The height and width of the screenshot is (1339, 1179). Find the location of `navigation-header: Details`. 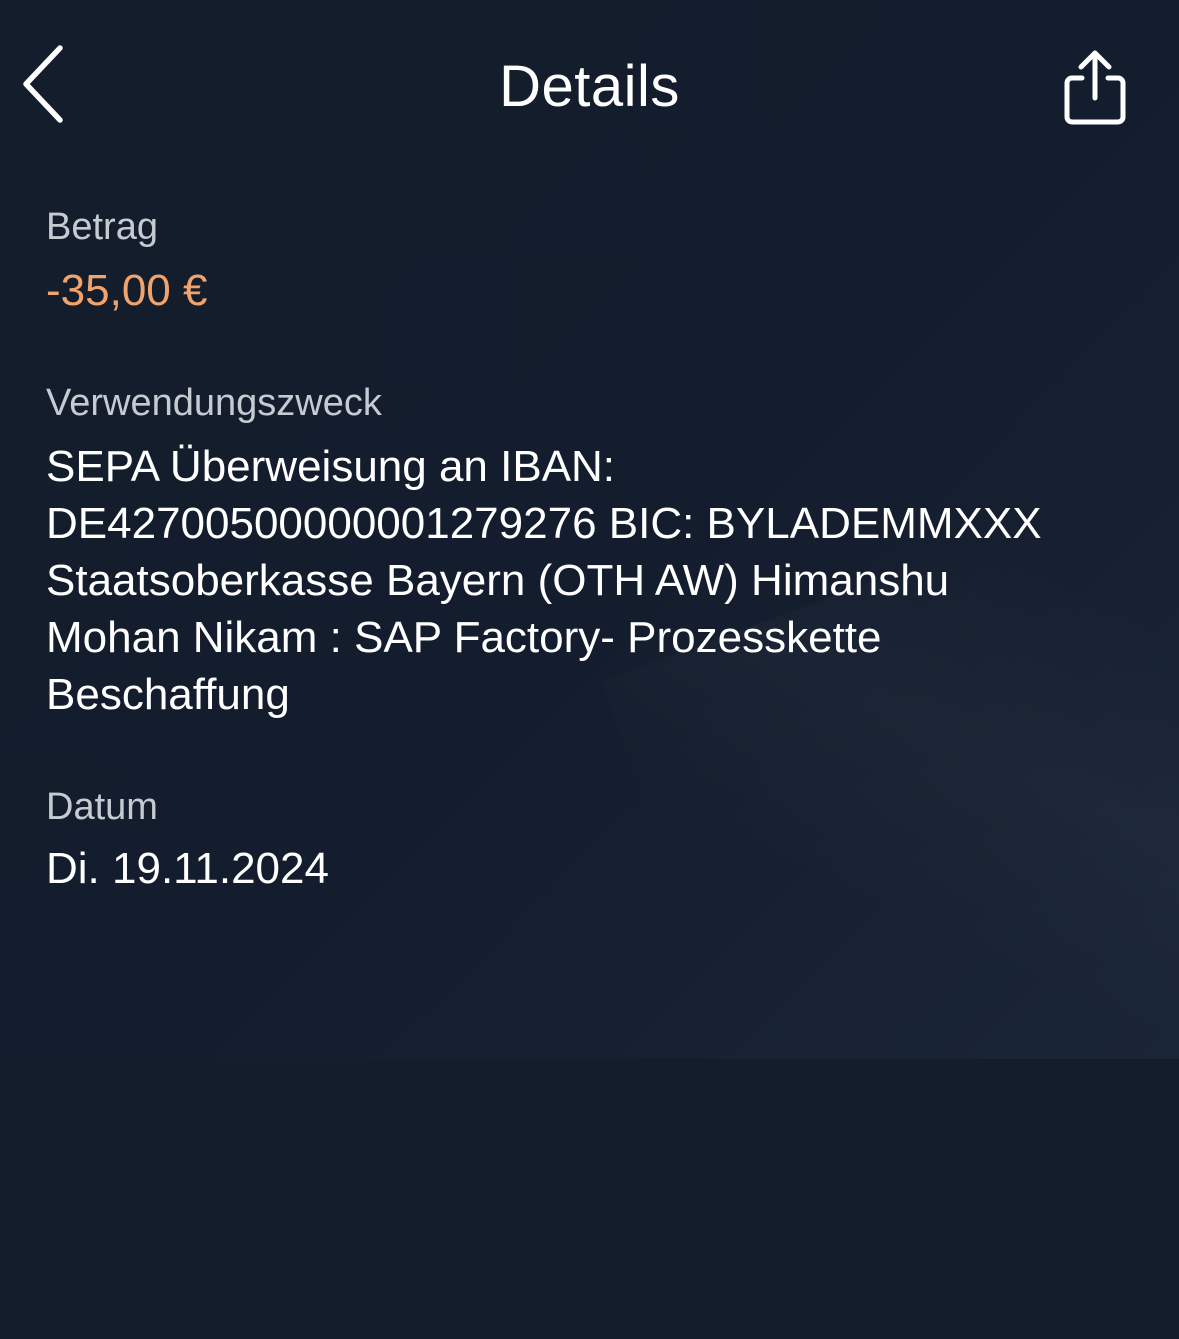

navigation-header: Details is located at coordinates (589, 87).